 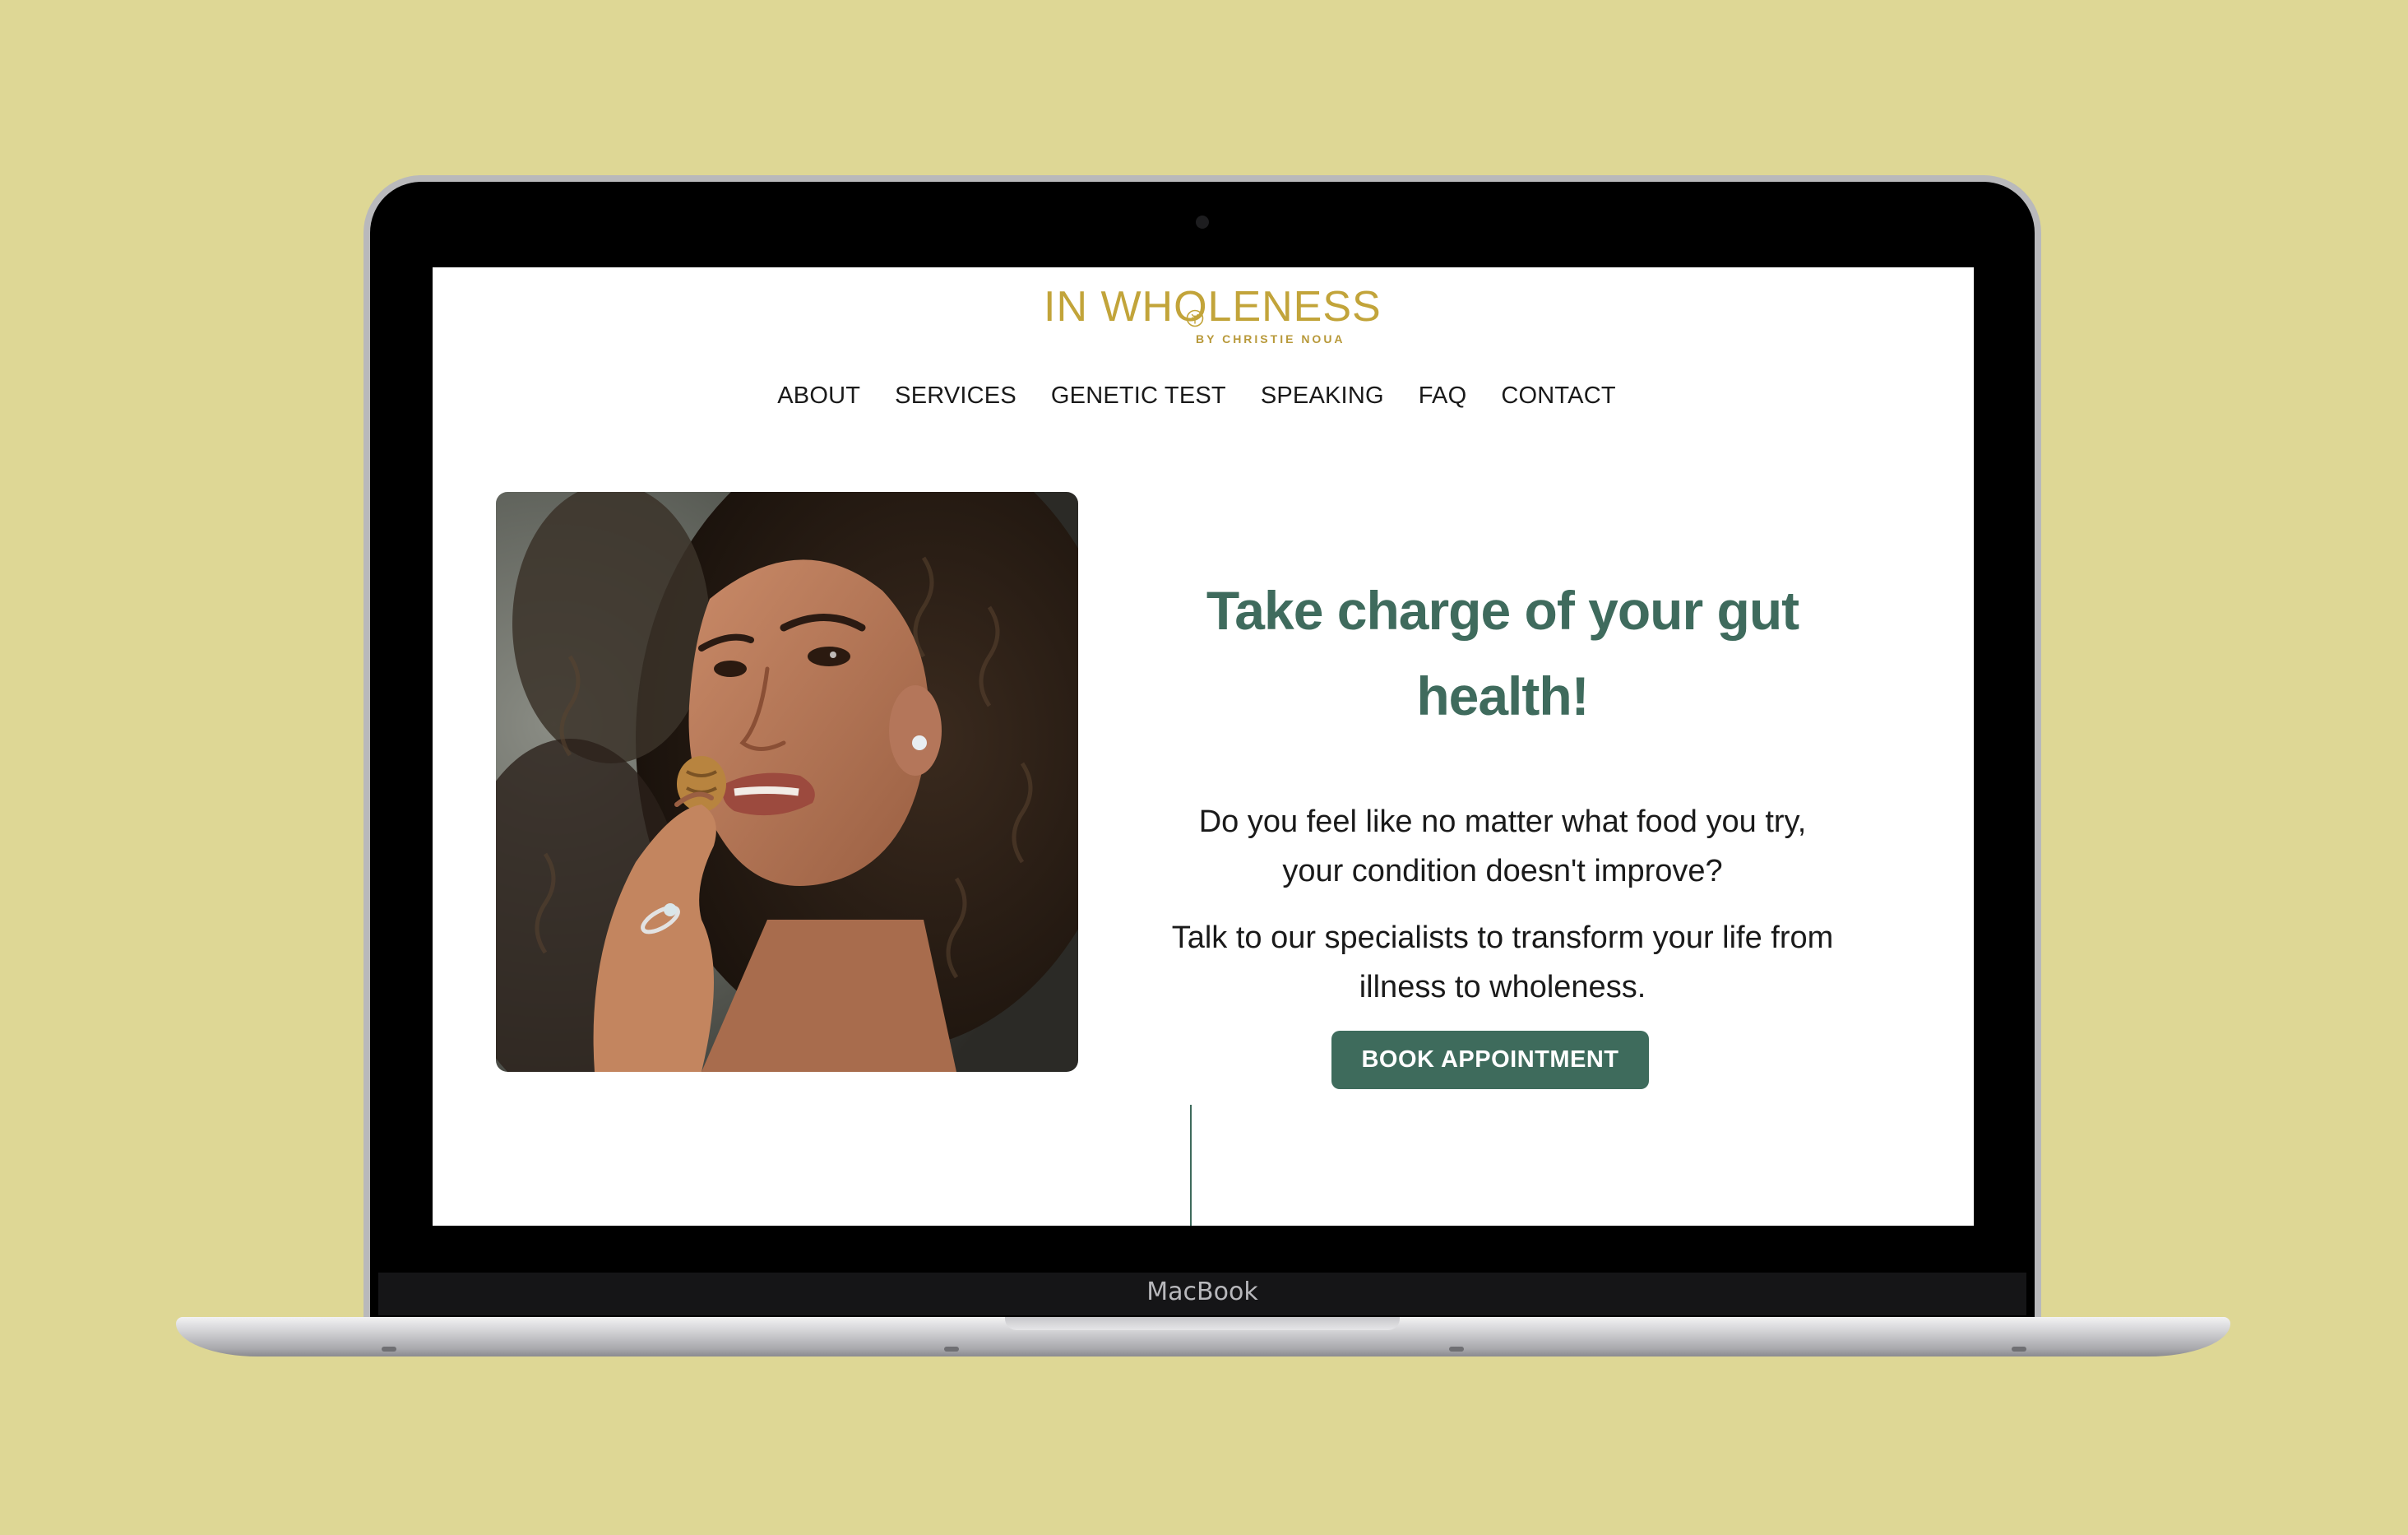 What do you see at coordinates (1502, 653) in the screenshot?
I see `hero-headline: Take charge of your gut health!` at bounding box center [1502, 653].